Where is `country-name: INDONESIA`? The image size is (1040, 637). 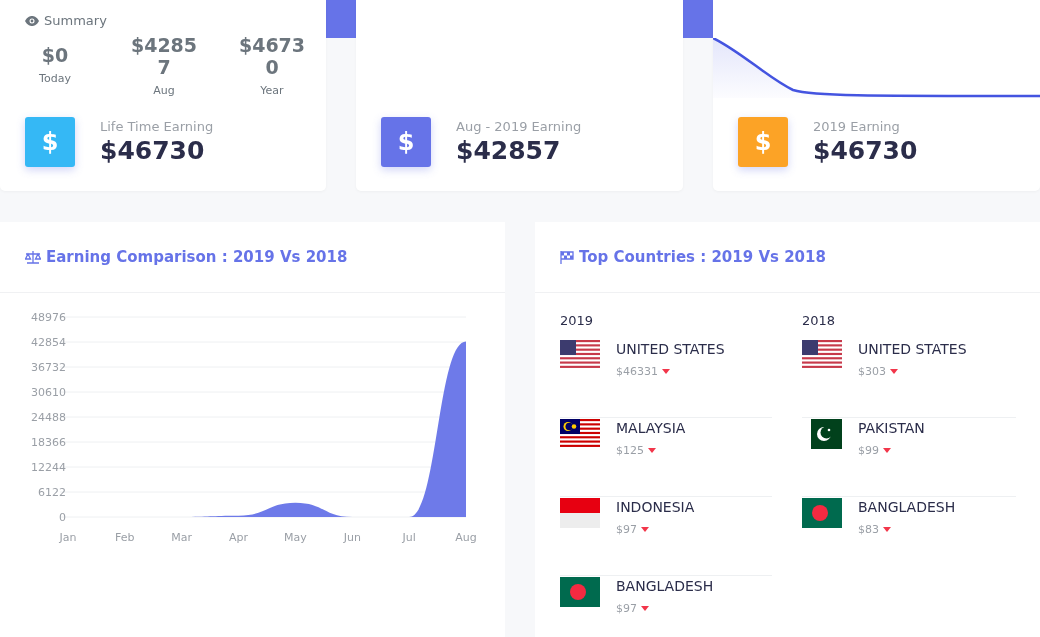
country-name: INDONESIA is located at coordinates (655, 507).